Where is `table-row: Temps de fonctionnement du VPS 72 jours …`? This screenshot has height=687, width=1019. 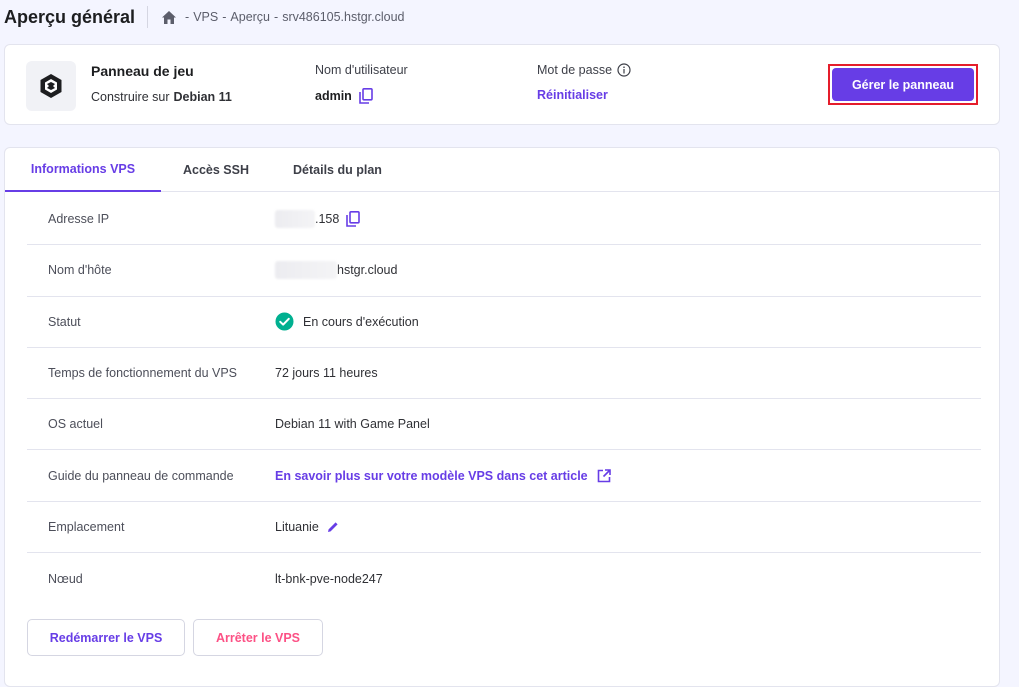 table-row: Temps de fonctionnement du VPS 72 jours … is located at coordinates (504, 374).